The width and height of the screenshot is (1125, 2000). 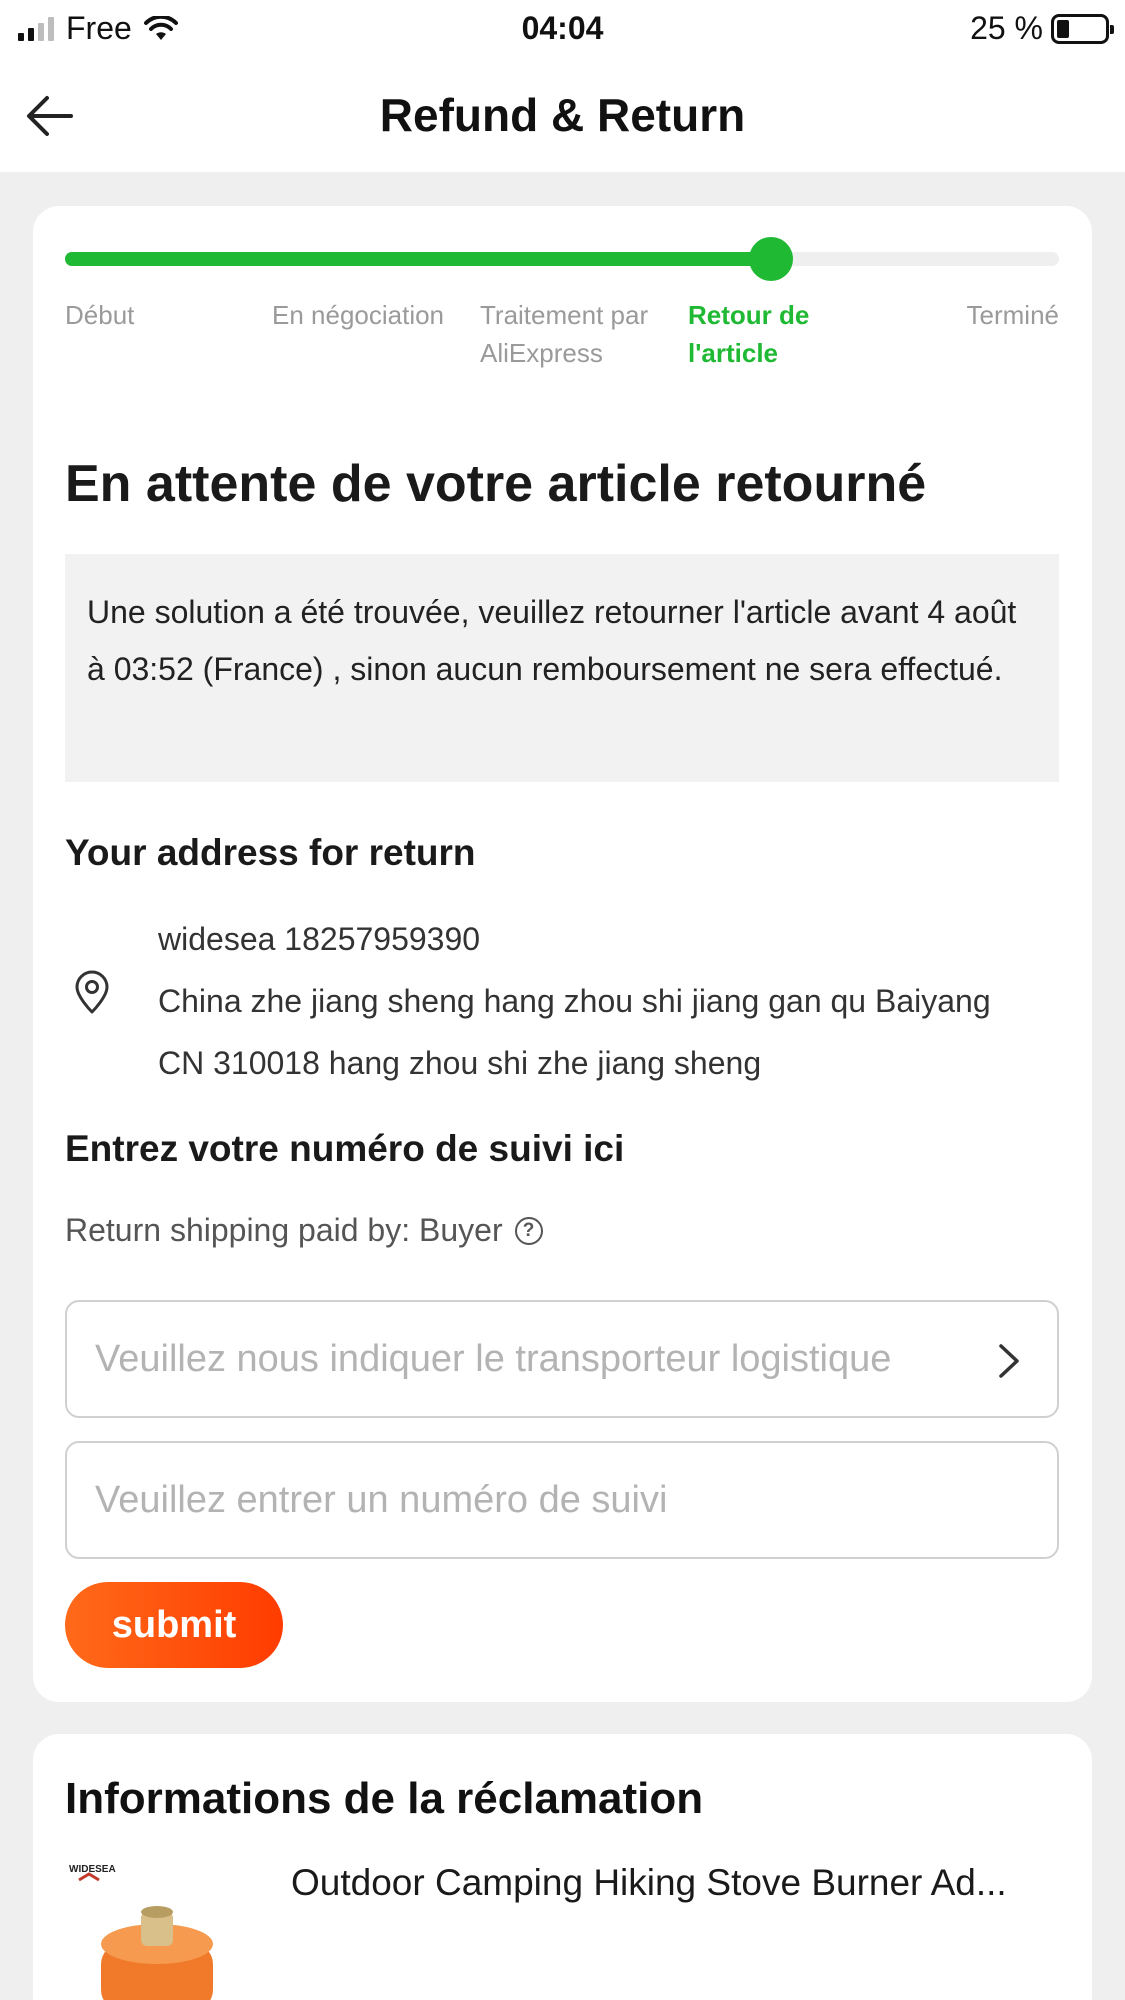 I want to click on address-line-2: CN 310018 hang zhou shi zhe jiang sheng, so click(x=460, y=1063).